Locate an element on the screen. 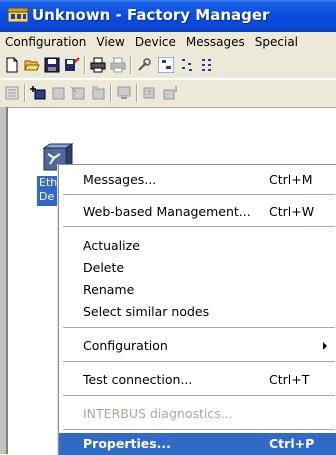  ctx-properties: Properties... Ctrl+P is located at coordinates (197, 444).